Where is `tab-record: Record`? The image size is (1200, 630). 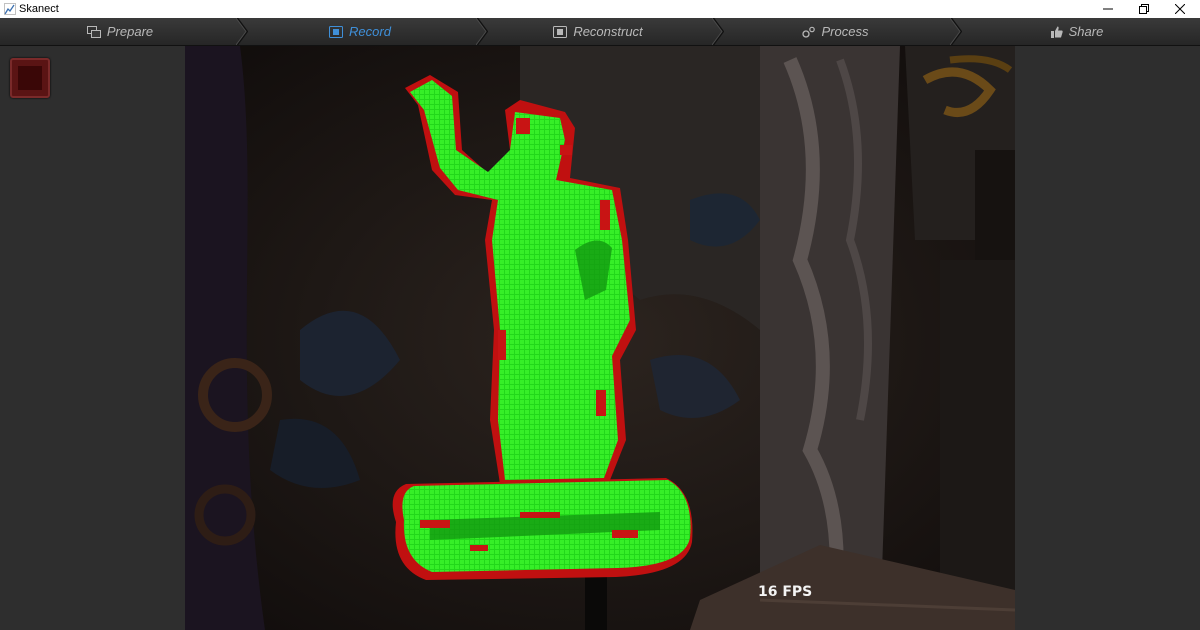
tab-record: Record is located at coordinates (360, 31).